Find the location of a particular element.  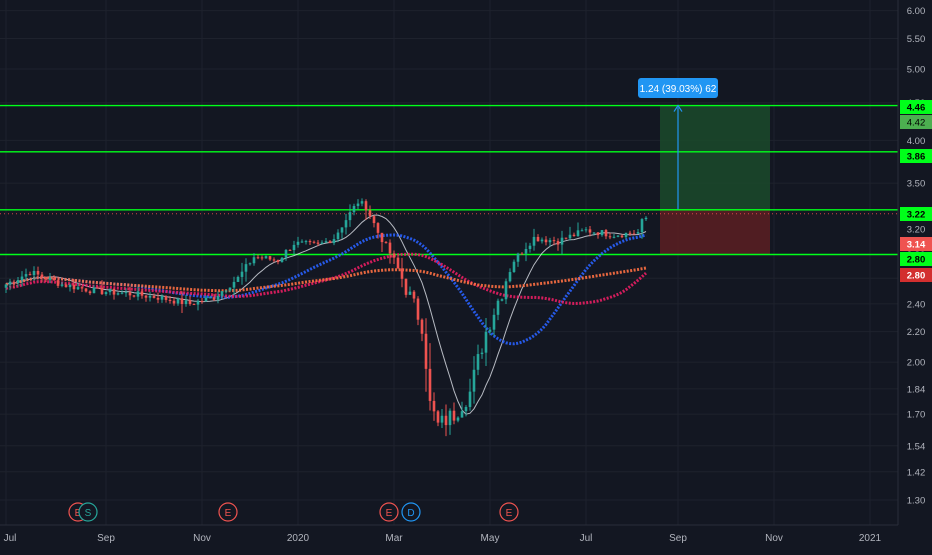

price-tag-label: 2.80 is located at coordinates (916, 260).